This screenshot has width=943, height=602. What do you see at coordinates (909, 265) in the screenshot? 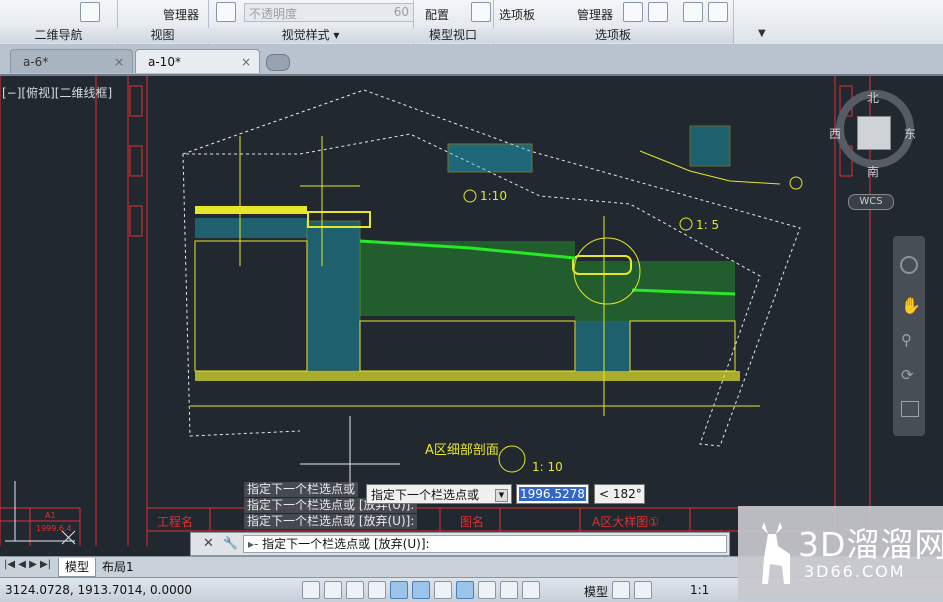
I see `steering-wheel-icon` at bounding box center [909, 265].